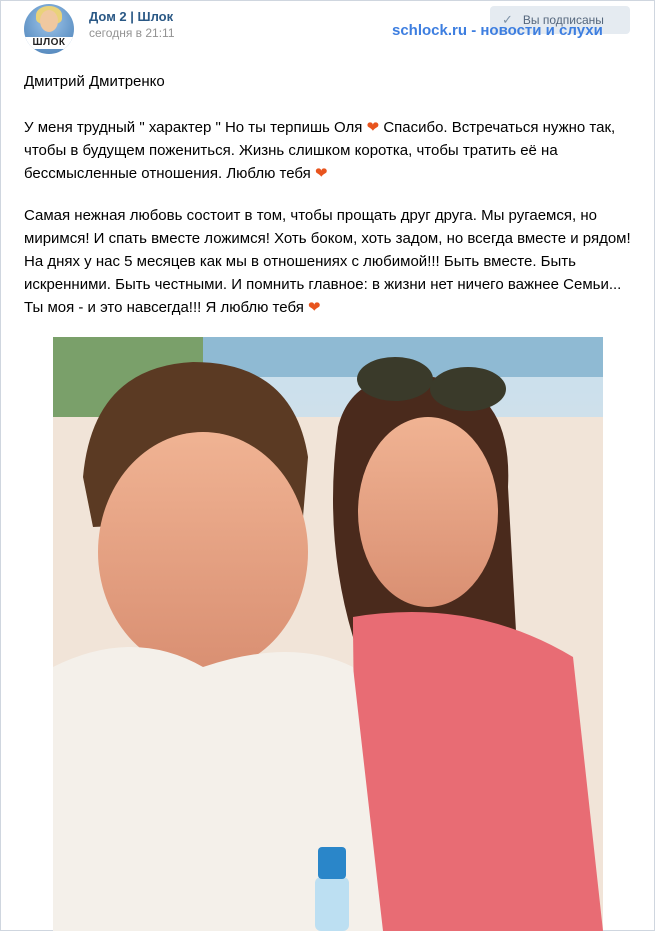 The image size is (655, 931). I want to click on avatar-face, so click(49, 21).